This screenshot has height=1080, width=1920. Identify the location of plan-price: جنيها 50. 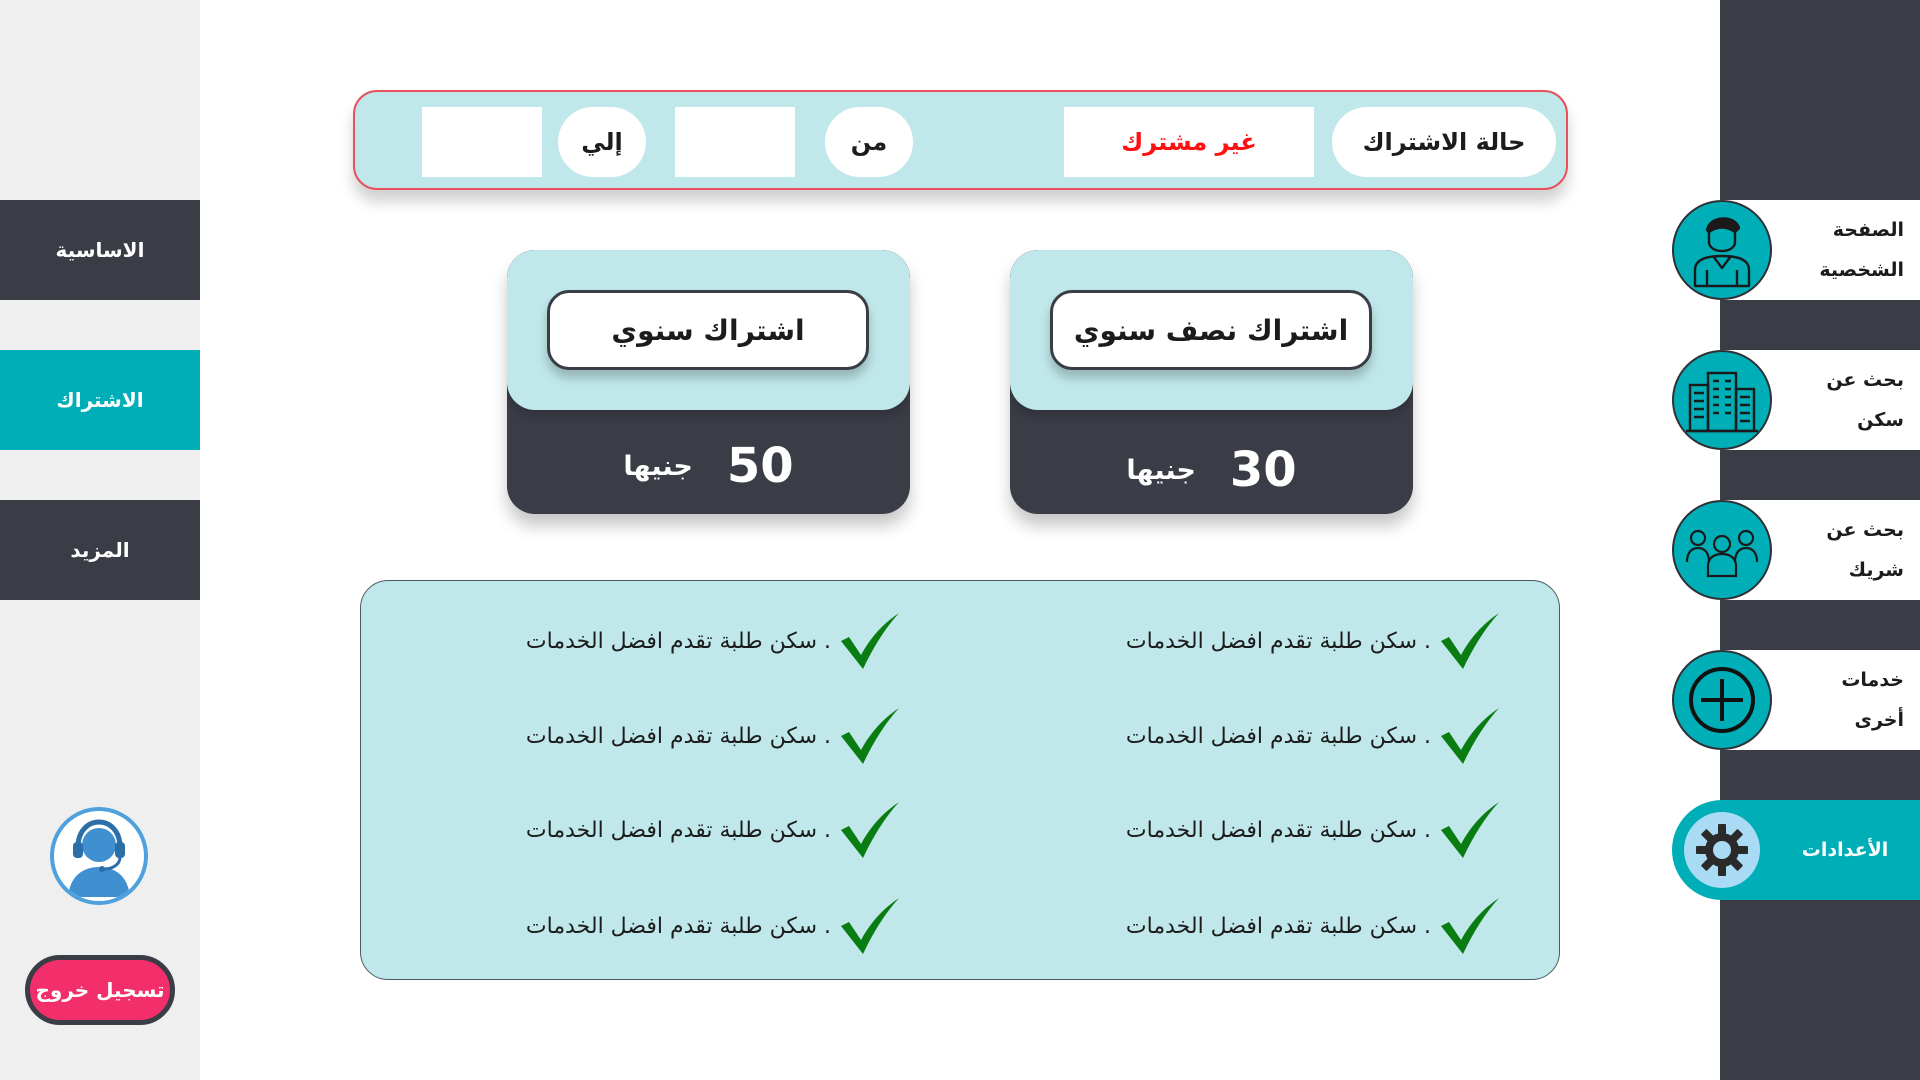
(708, 466).